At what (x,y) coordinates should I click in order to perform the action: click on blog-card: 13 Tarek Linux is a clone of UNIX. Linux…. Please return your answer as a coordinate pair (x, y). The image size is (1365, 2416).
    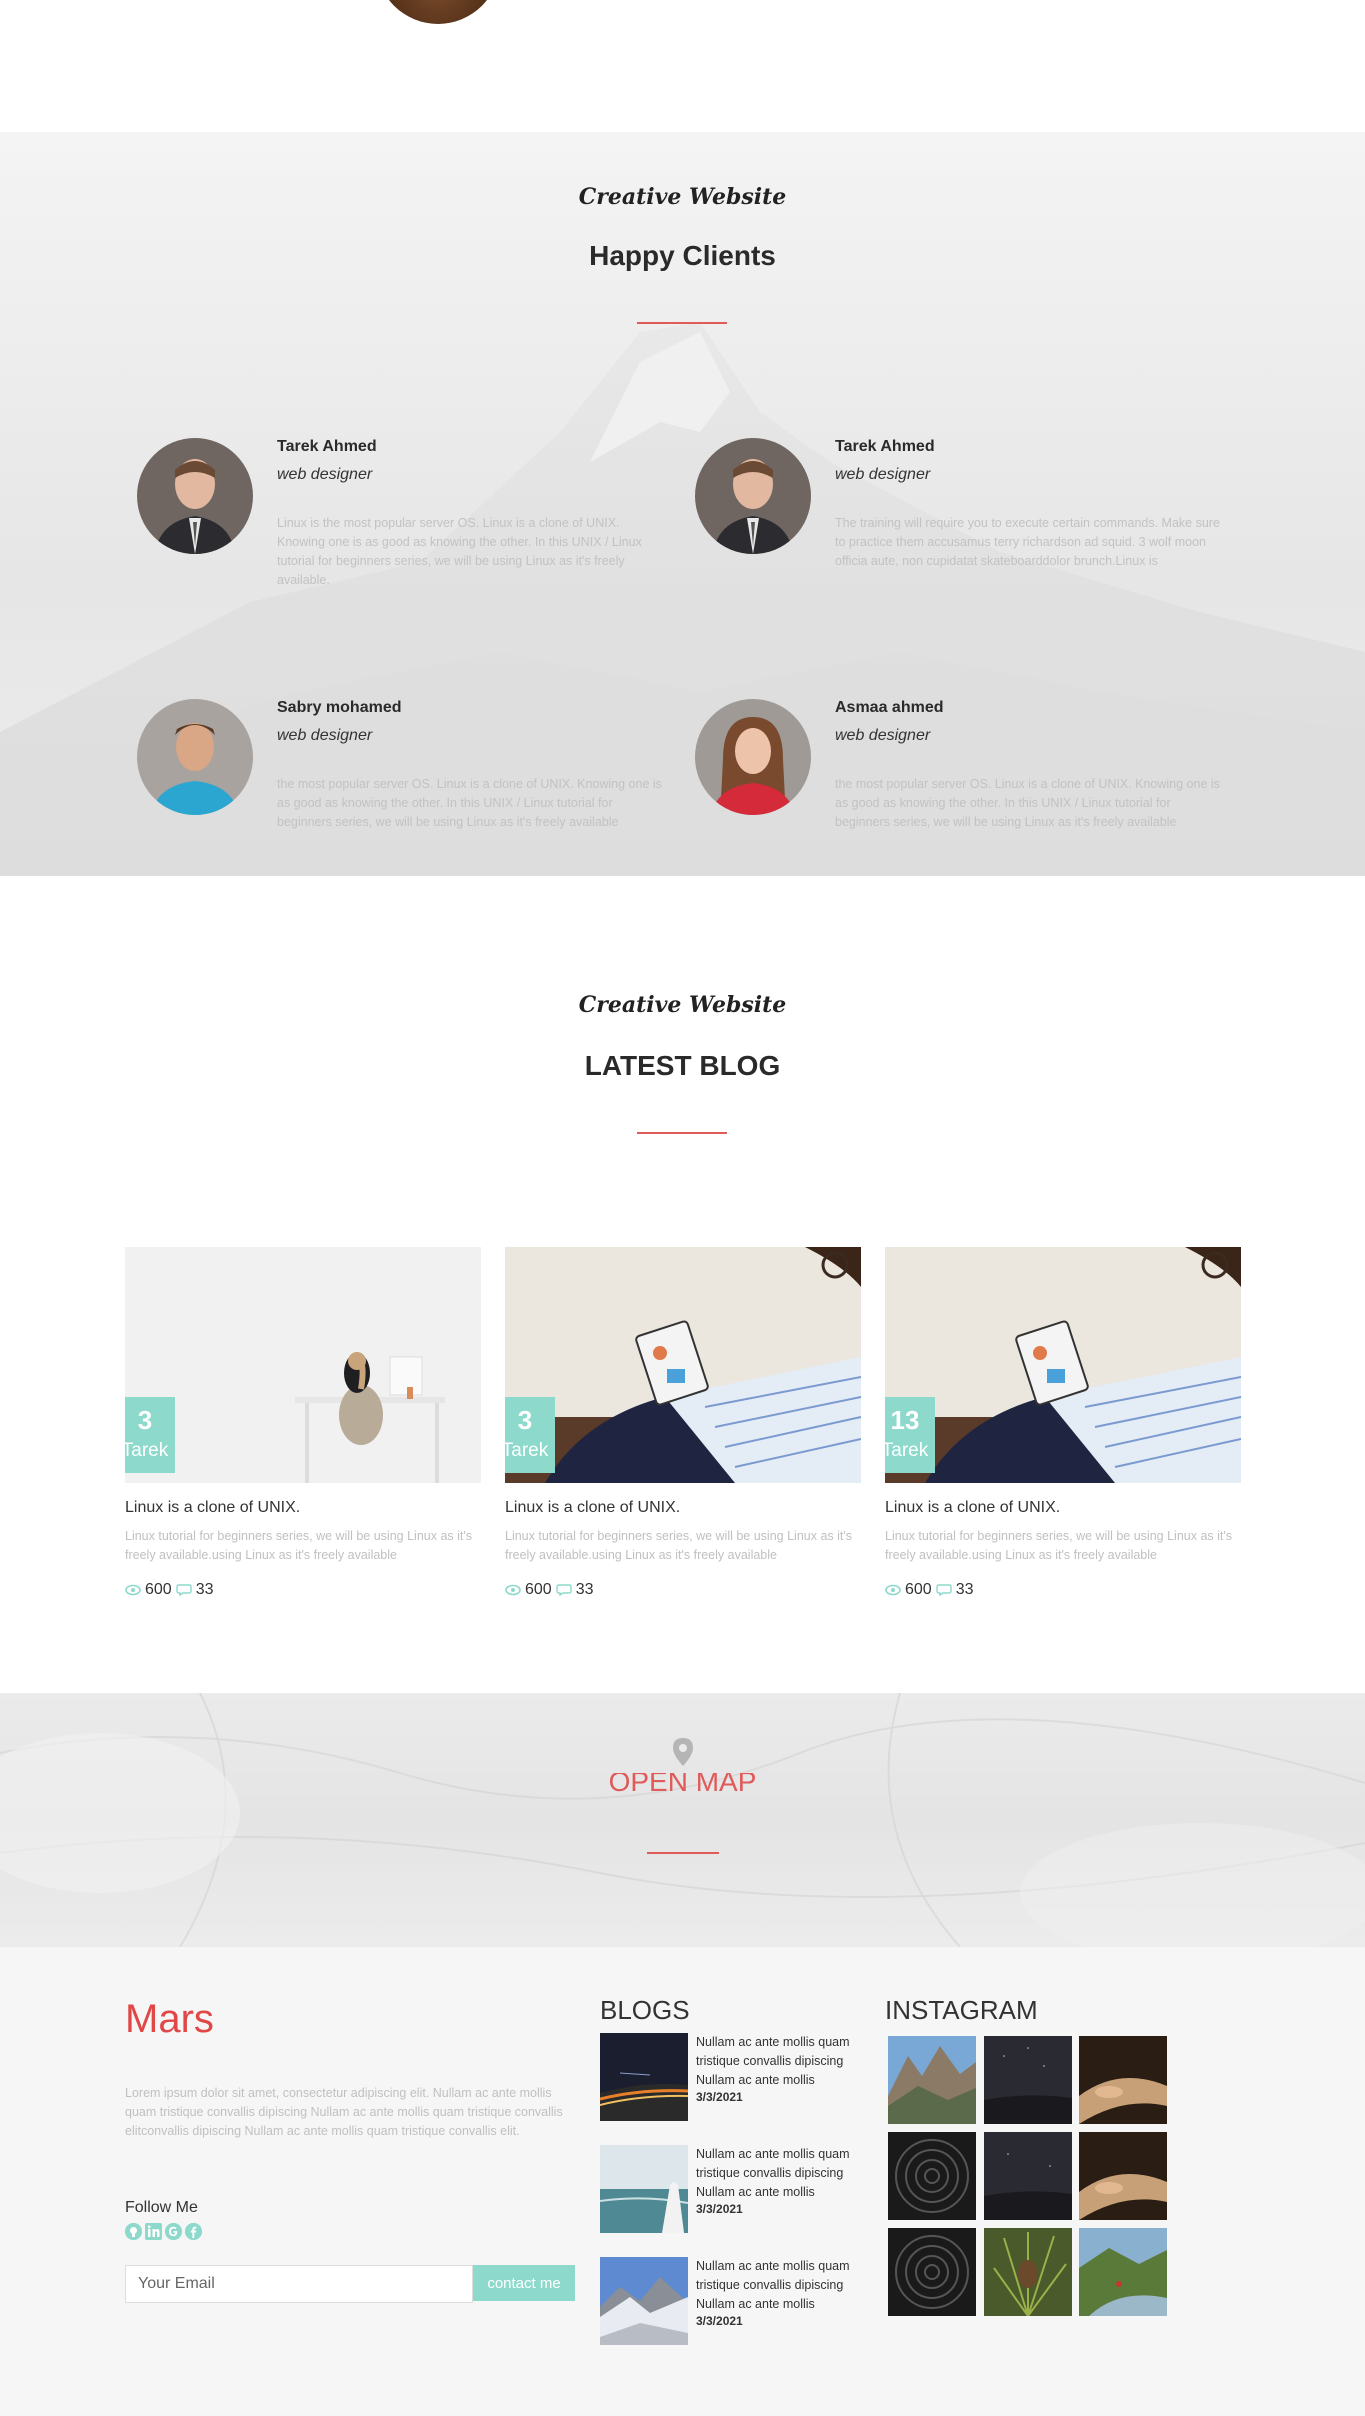
    Looking at the image, I should click on (1063, 1423).